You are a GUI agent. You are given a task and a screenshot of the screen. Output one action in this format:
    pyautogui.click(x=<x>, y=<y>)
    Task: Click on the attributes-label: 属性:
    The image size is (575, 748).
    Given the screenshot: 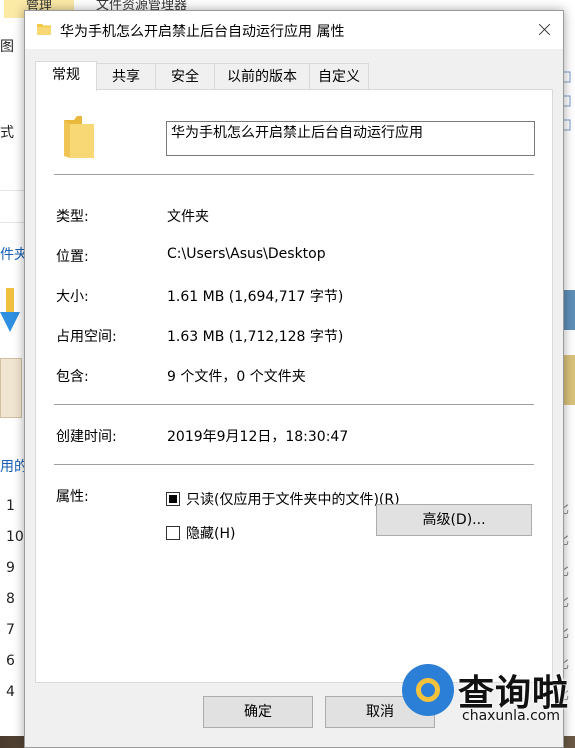 What is the action you would take?
    pyautogui.click(x=72, y=497)
    